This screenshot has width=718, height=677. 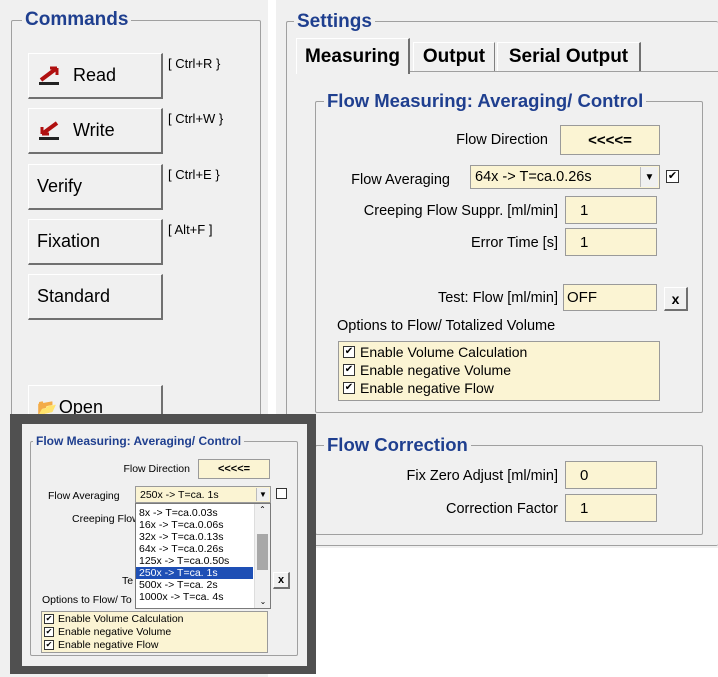 I want to click on inset-flow-averaging-select: 250x -> T=ca. 1s ▼, so click(x=203, y=494).